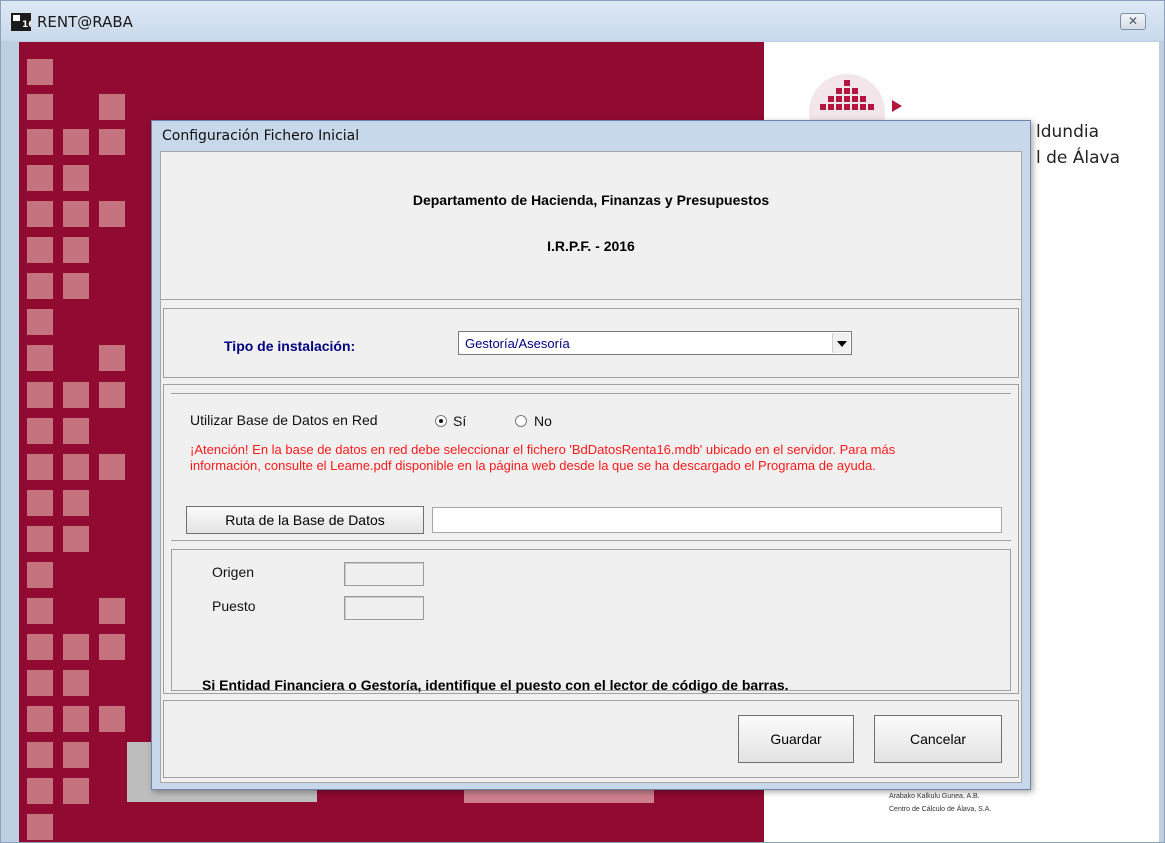  I want to click on buttons-panel: Guardar Cancelar, so click(591, 739).